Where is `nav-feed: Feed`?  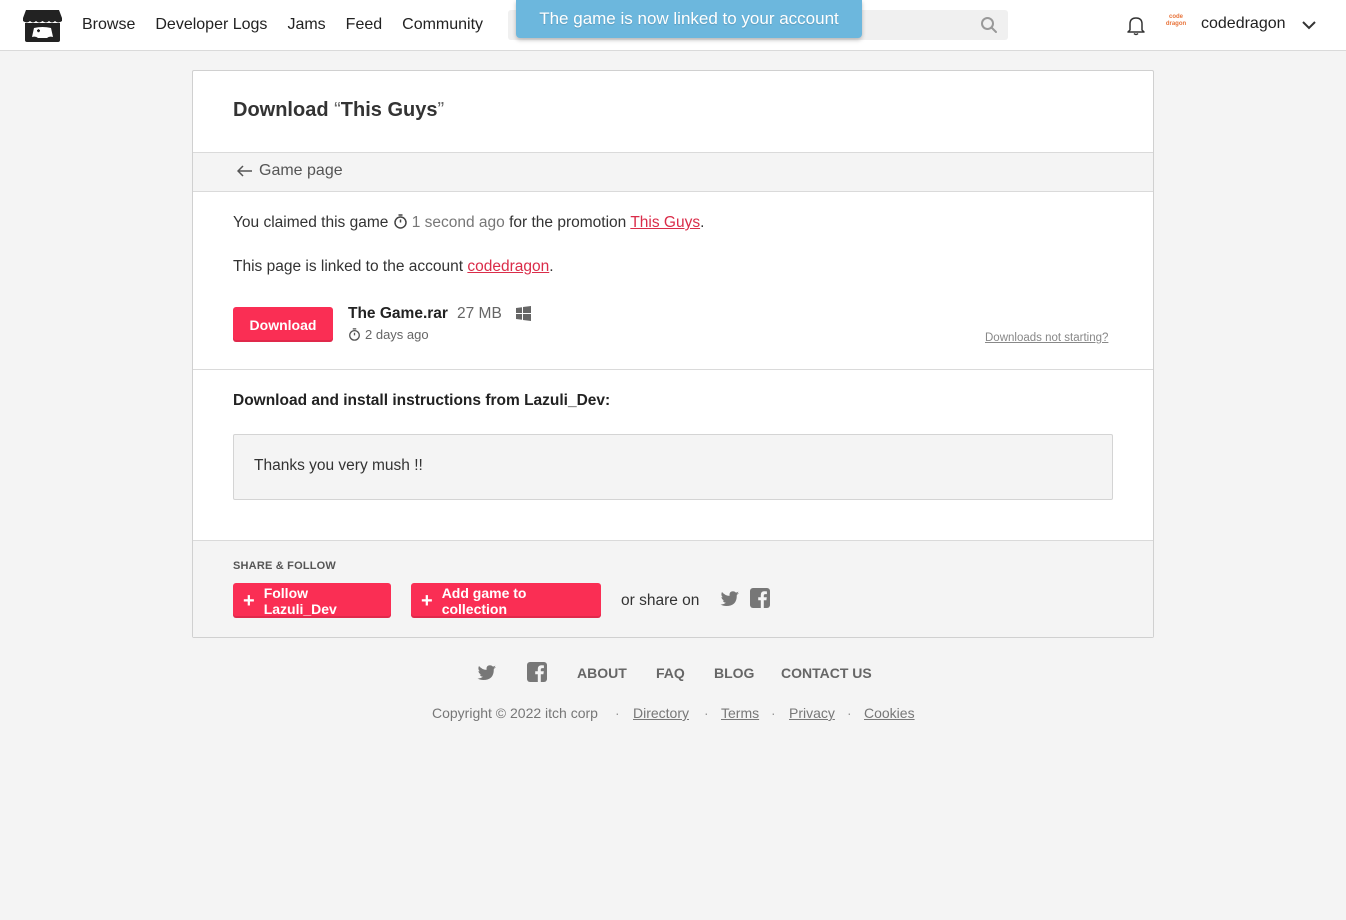 nav-feed: Feed is located at coordinates (364, 25).